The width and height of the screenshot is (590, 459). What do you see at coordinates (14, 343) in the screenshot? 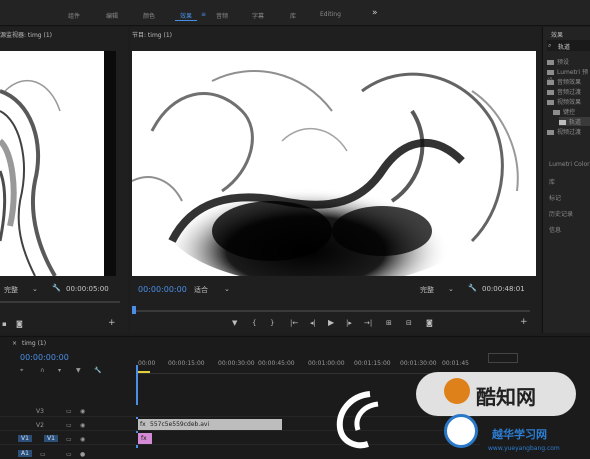
I see `timeline-close-icon: ×` at bounding box center [14, 343].